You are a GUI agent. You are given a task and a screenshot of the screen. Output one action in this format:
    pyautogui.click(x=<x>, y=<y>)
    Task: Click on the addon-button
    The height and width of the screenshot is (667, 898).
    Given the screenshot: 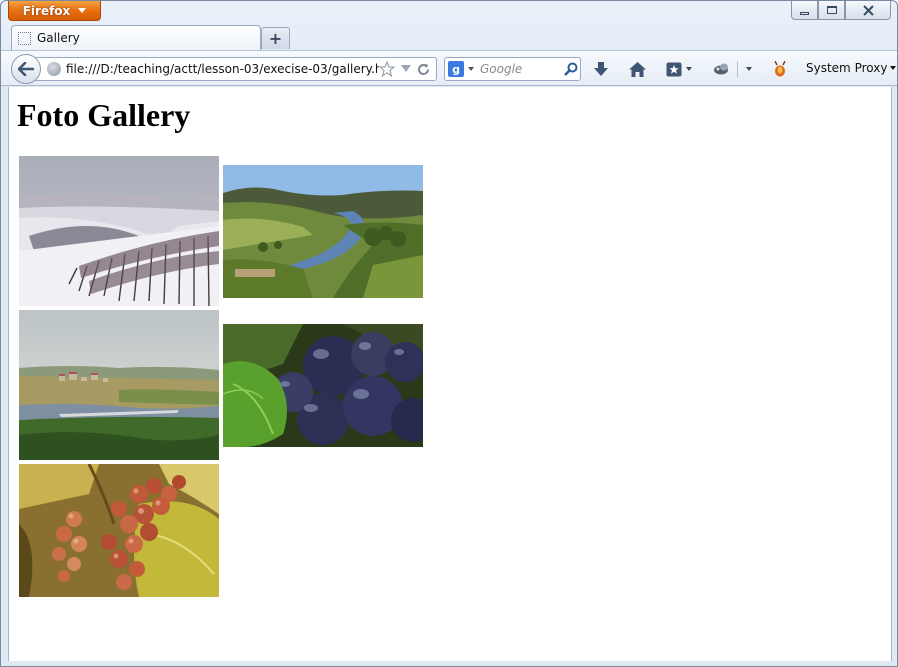 What is the action you would take?
    pyautogui.click(x=721, y=69)
    